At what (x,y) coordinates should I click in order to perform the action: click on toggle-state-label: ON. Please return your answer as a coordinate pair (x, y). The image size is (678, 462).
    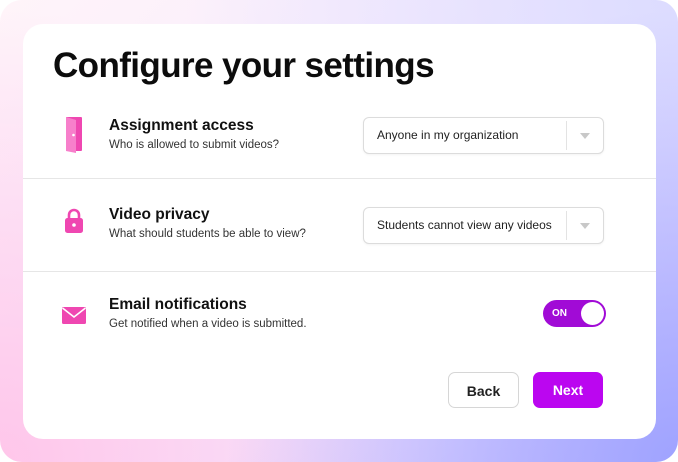
    Looking at the image, I should click on (559, 313).